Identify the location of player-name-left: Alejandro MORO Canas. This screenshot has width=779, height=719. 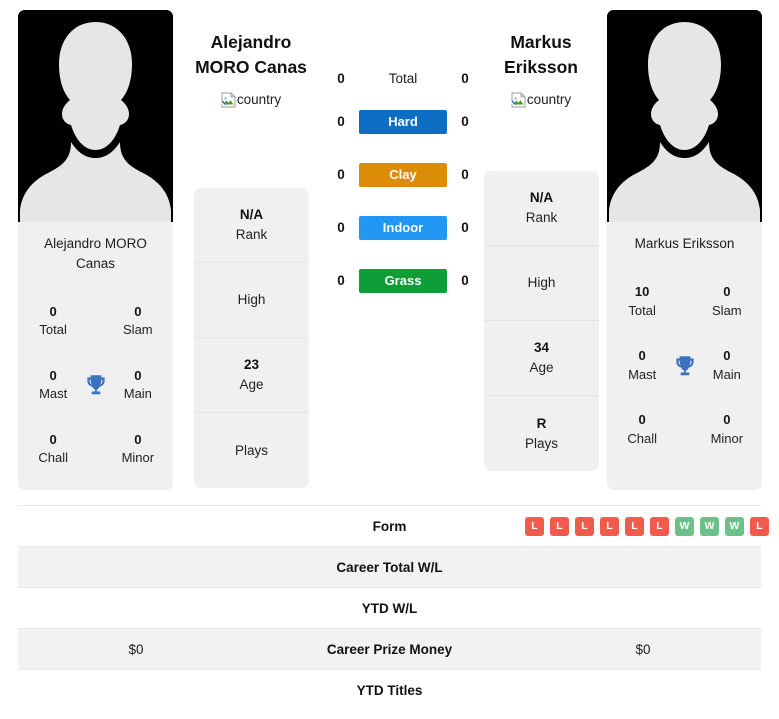
(95, 253).